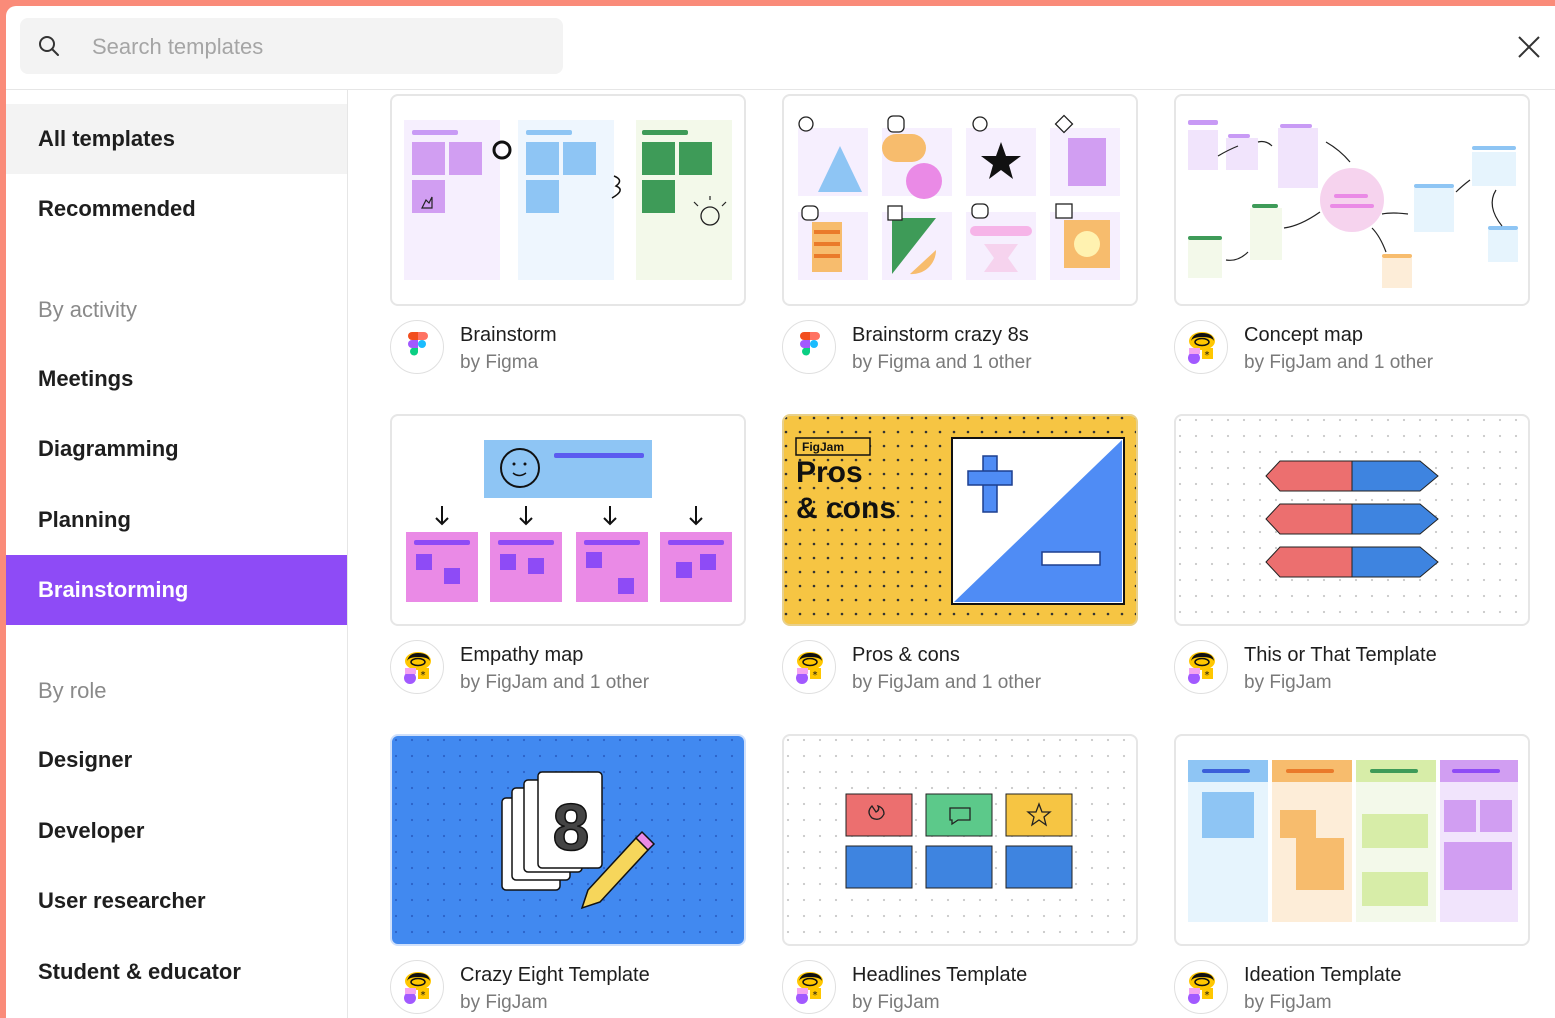 This screenshot has height=1018, width=1555. Describe the element at coordinates (568, 989) in the screenshot. I see `template-meta: * Crazy Eight Template by FigJam` at that location.